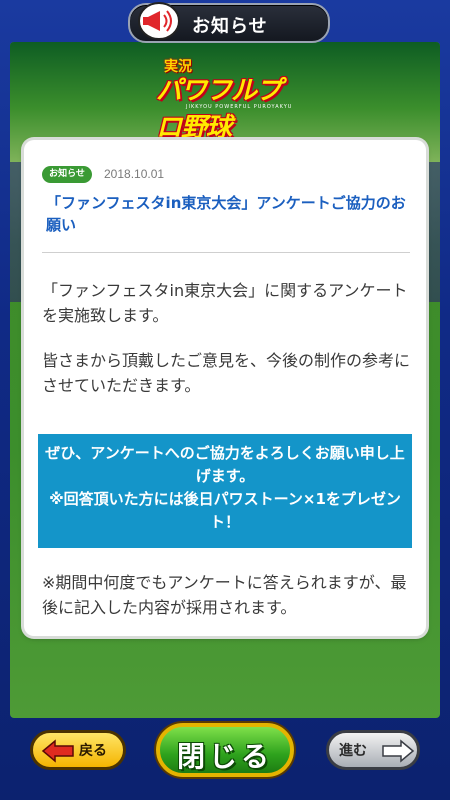 This screenshot has height=800, width=450. What do you see at coordinates (225, 303) in the screenshot?
I see `notice-paragraph-1: 「ファンフェスタin東京大会」に関するアンケートを実施致します。` at bounding box center [225, 303].